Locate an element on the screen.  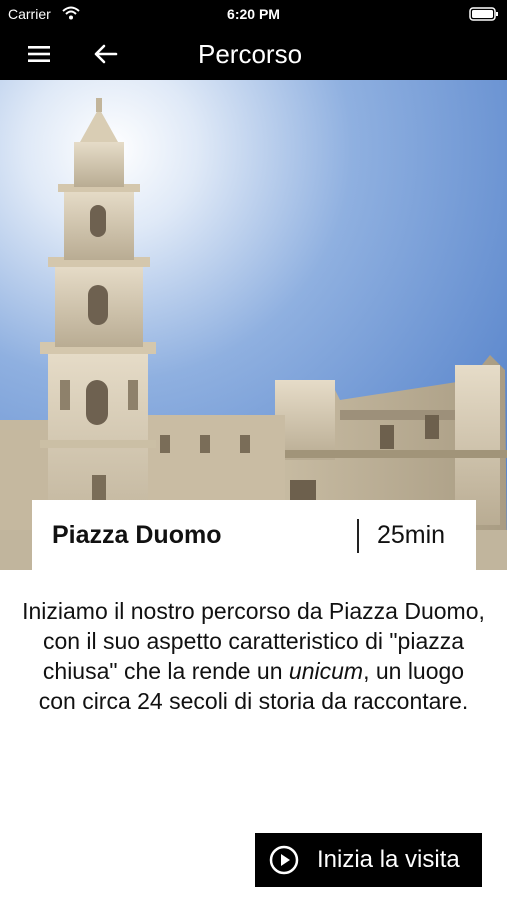
place-card: Piazza Duomo 25min is located at coordinates (254, 535).